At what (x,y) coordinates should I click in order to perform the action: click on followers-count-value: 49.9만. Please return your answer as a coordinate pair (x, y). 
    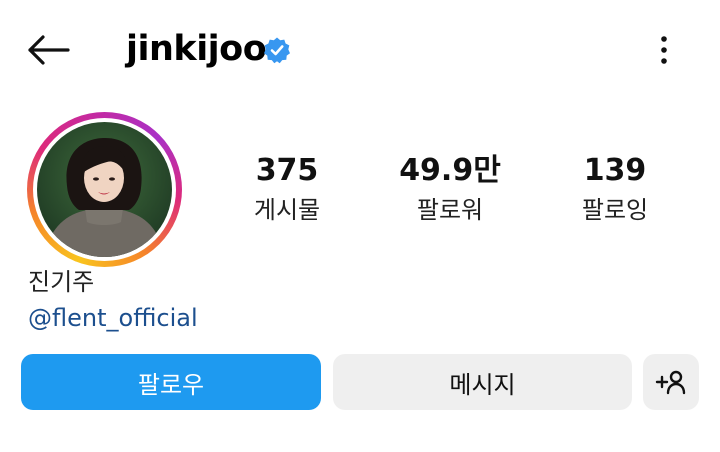
    Looking at the image, I should click on (450, 170).